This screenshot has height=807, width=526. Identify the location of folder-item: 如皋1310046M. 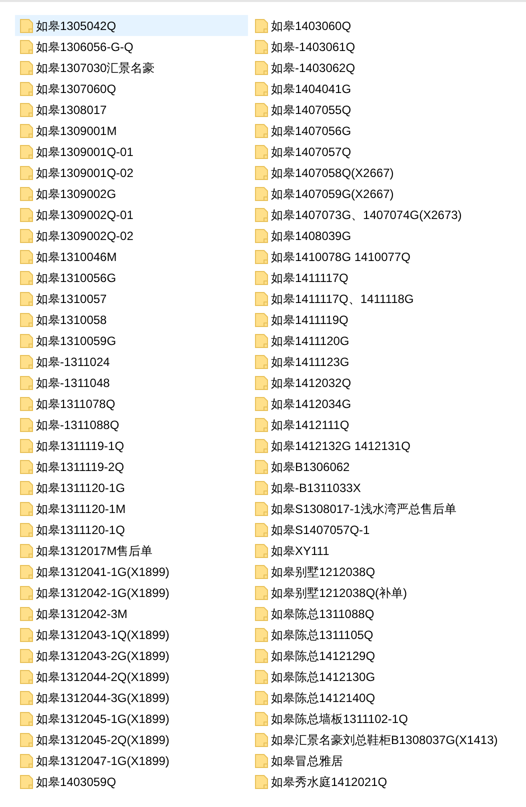
(131, 256).